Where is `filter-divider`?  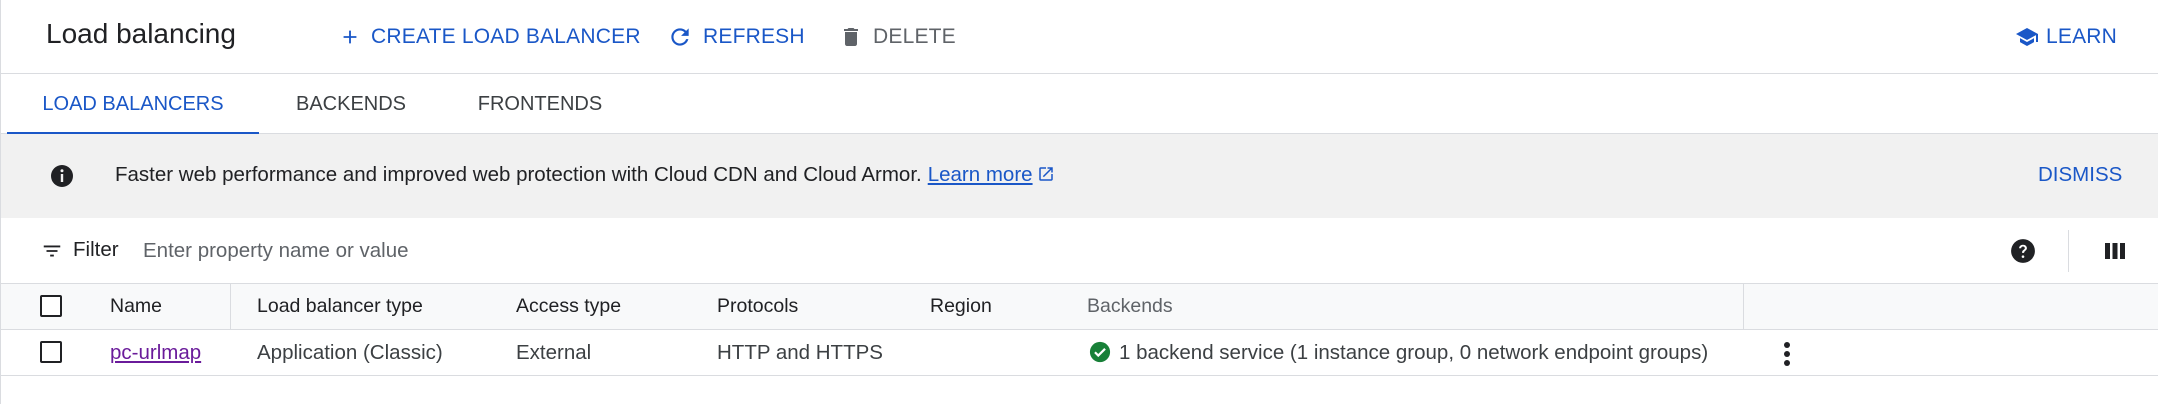
filter-divider is located at coordinates (2068, 251).